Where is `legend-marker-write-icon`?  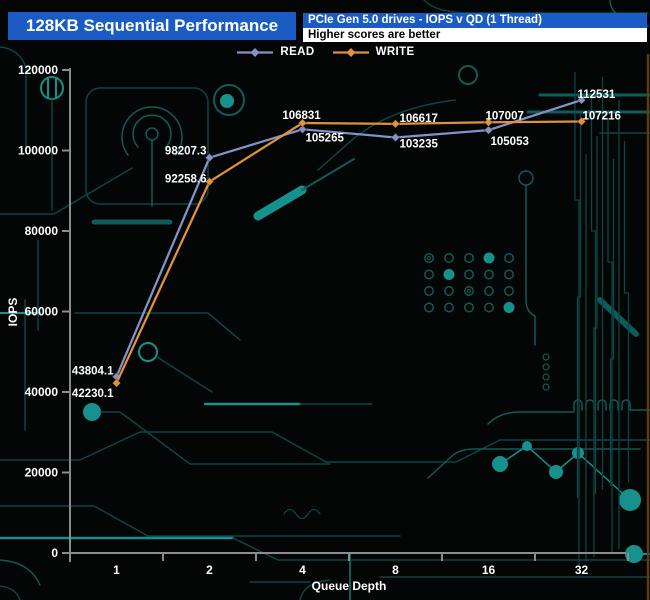 legend-marker-write-icon is located at coordinates (350, 52).